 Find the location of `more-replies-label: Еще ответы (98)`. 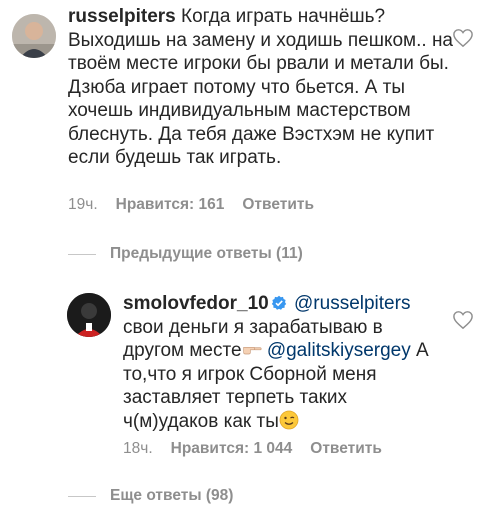

more-replies-label: Еще ответы (98) is located at coordinates (171, 496).